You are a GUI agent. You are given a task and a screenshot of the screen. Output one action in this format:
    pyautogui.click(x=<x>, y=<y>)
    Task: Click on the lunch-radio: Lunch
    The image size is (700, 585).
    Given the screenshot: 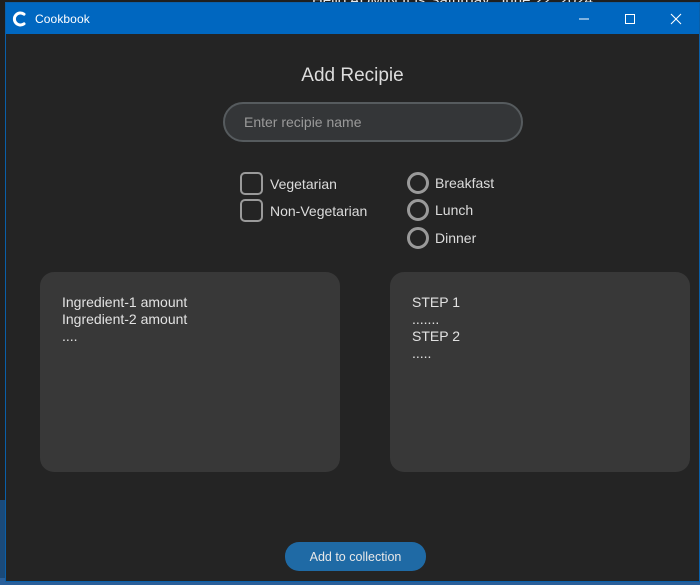 What is the action you would take?
    pyautogui.click(x=440, y=210)
    